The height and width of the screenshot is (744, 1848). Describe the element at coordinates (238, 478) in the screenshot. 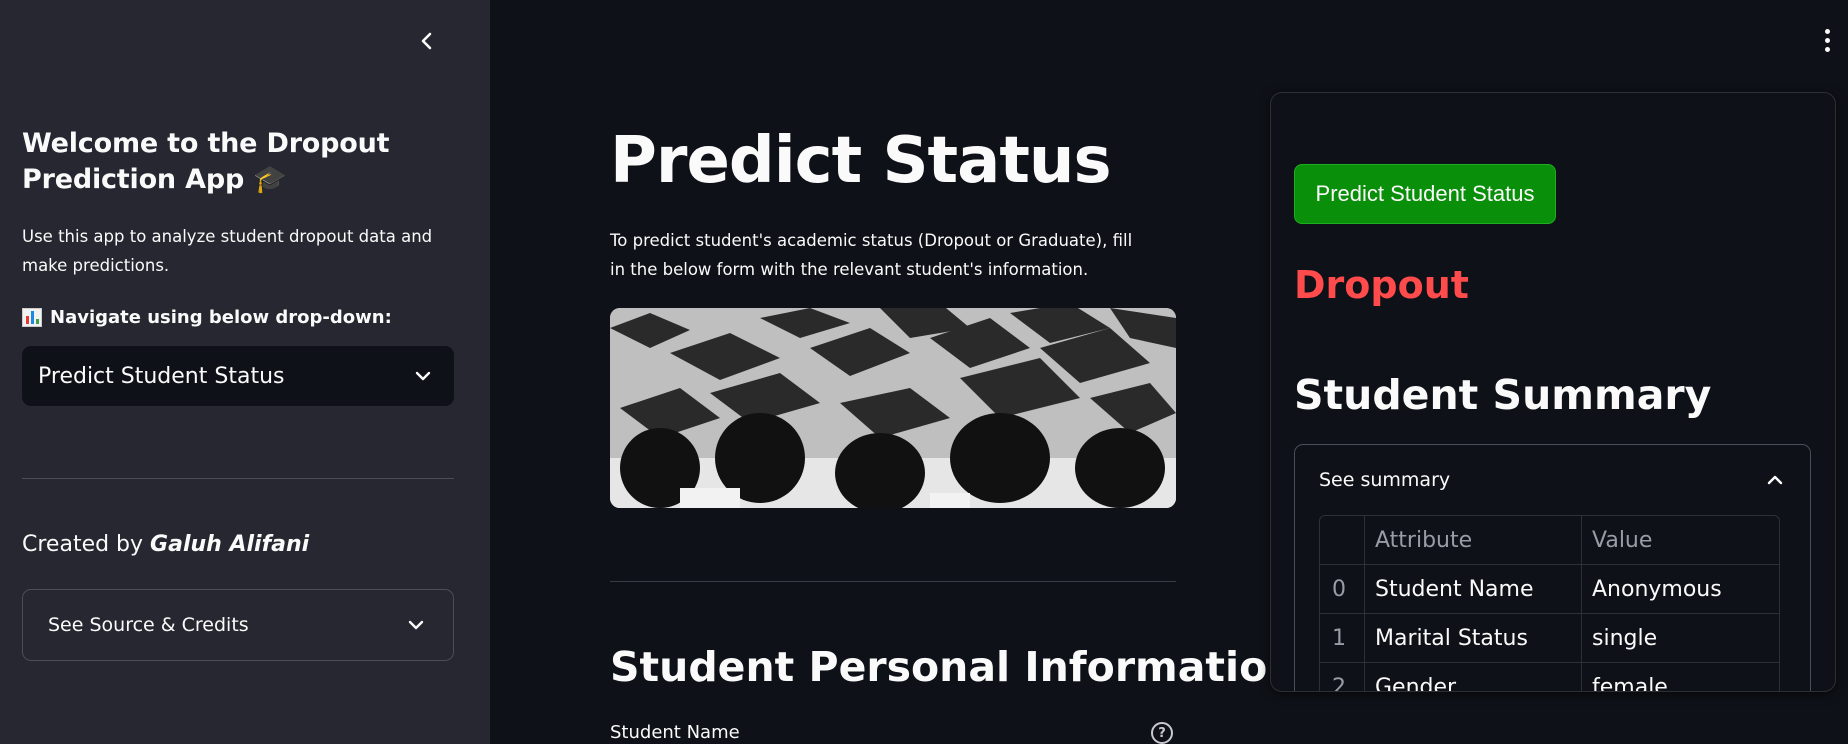

I see `sidebar-divider` at that location.